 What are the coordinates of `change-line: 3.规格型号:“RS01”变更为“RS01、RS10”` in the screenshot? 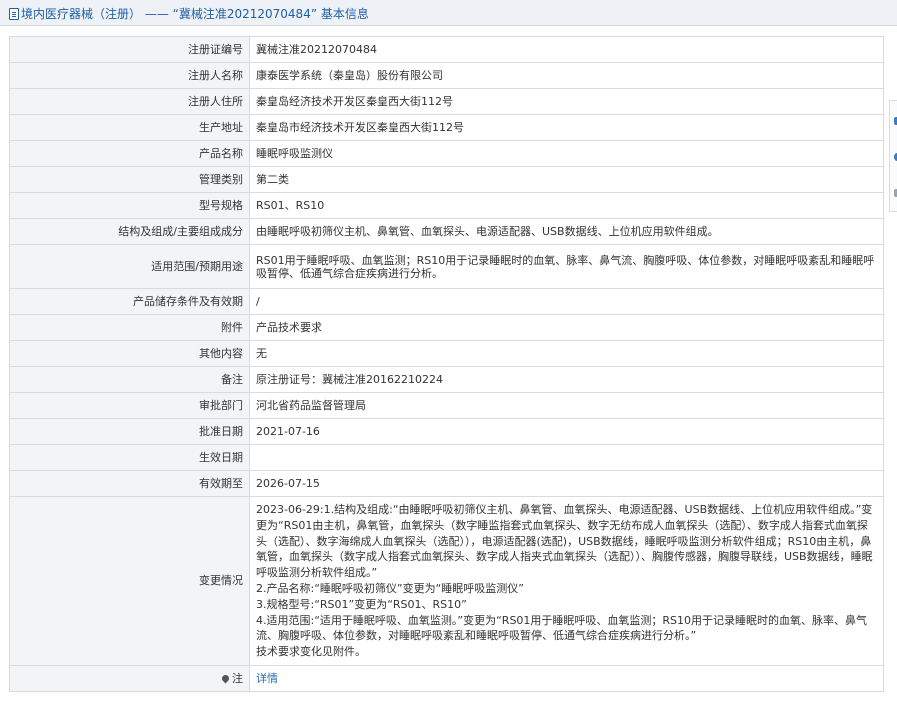 It's located at (361, 604).